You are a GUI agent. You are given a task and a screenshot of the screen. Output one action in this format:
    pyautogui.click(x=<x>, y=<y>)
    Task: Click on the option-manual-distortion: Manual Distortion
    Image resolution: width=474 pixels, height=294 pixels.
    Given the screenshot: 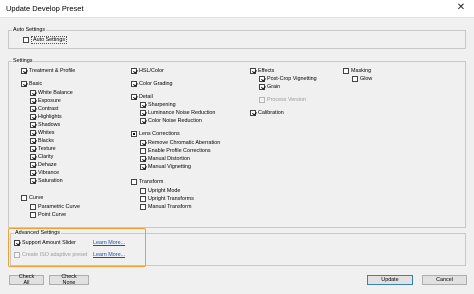 What is the action you would take?
    pyautogui.click(x=165, y=159)
    